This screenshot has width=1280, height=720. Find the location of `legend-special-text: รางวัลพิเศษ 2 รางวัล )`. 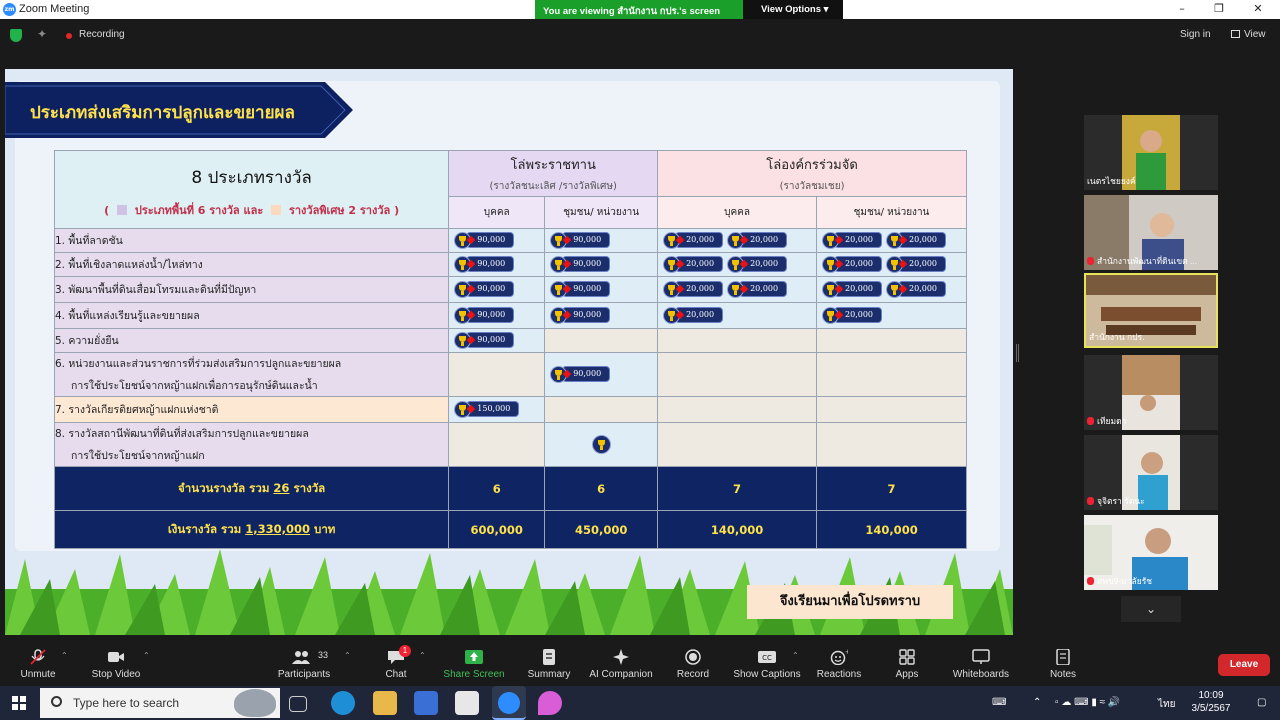

legend-special-text: รางวัลพิเศษ 2 รางวัล ) is located at coordinates (344, 210).